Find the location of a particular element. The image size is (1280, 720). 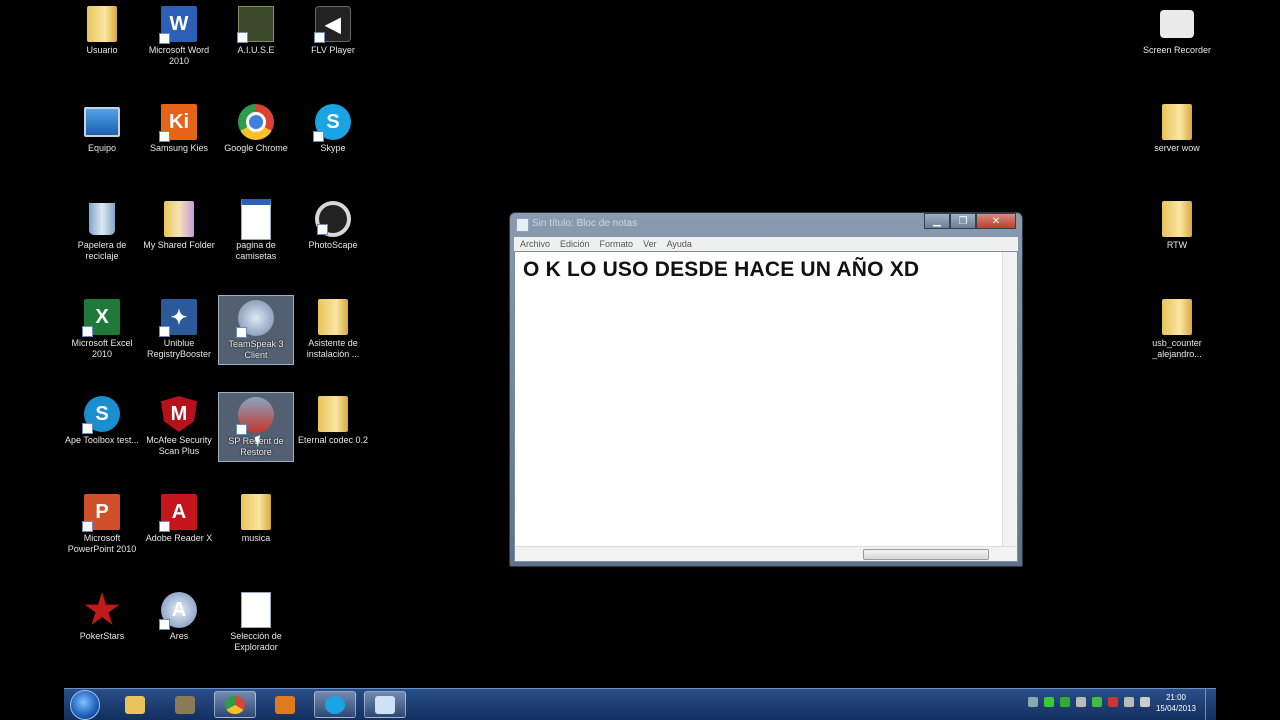

desktop-icon-label: server wow is located at coordinates (1177, 148).